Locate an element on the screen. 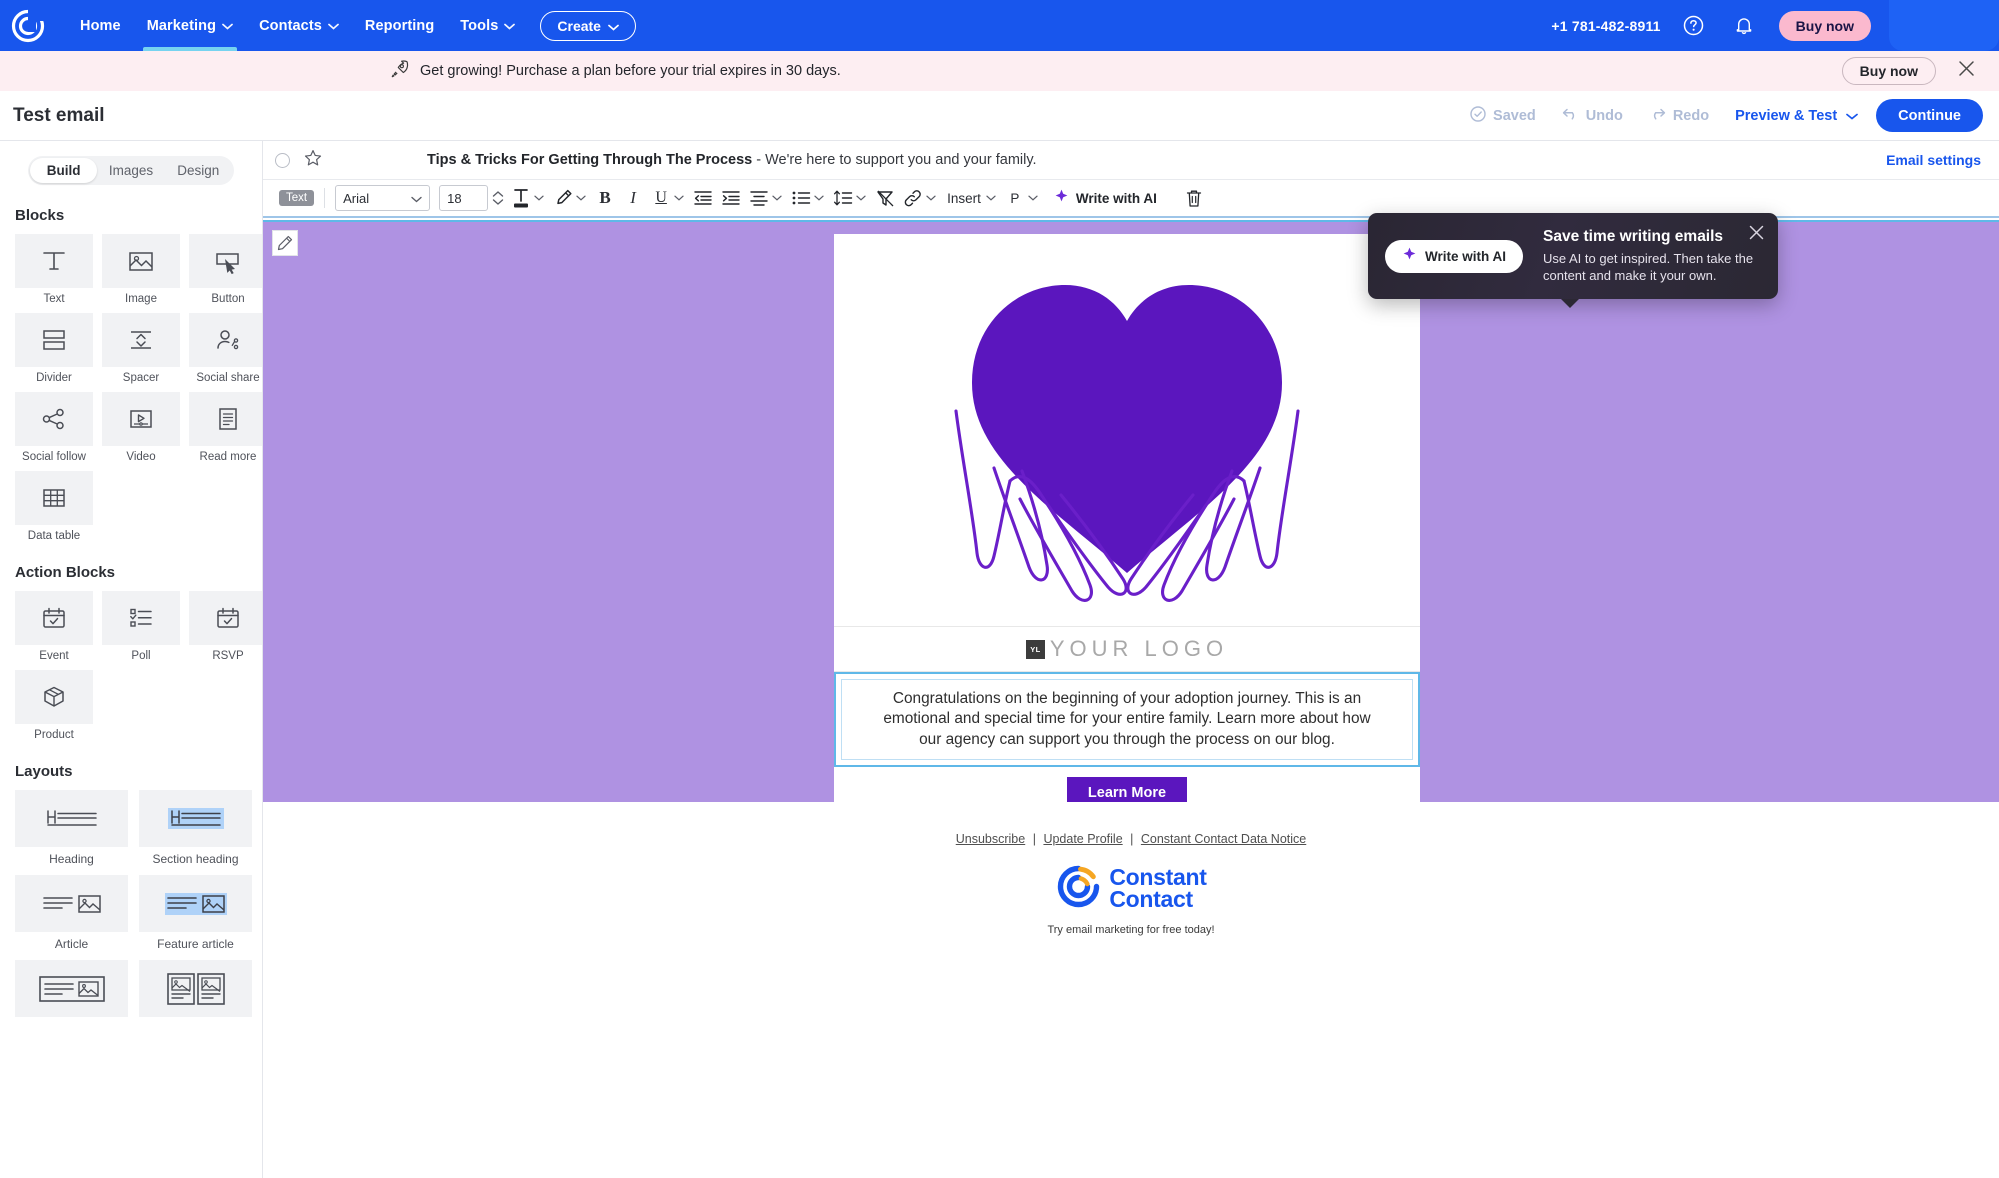 The image size is (1999, 1178). nav-item-reporting: Reporting is located at coordinates (399, 25).